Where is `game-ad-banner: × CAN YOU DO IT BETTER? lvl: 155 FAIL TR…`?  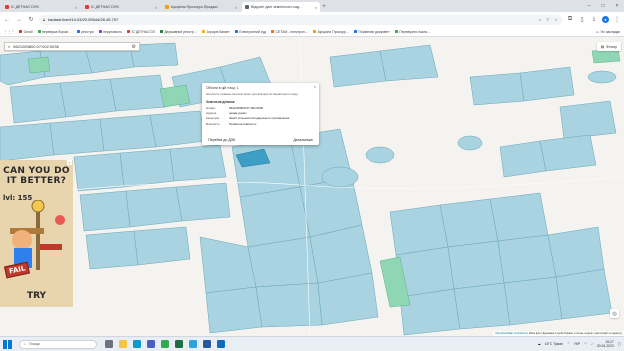 game-ad-banner: × CAN YOU DO IT BETTER? lvl: 155 FAIL TR… is located at coordinates (36, 233).